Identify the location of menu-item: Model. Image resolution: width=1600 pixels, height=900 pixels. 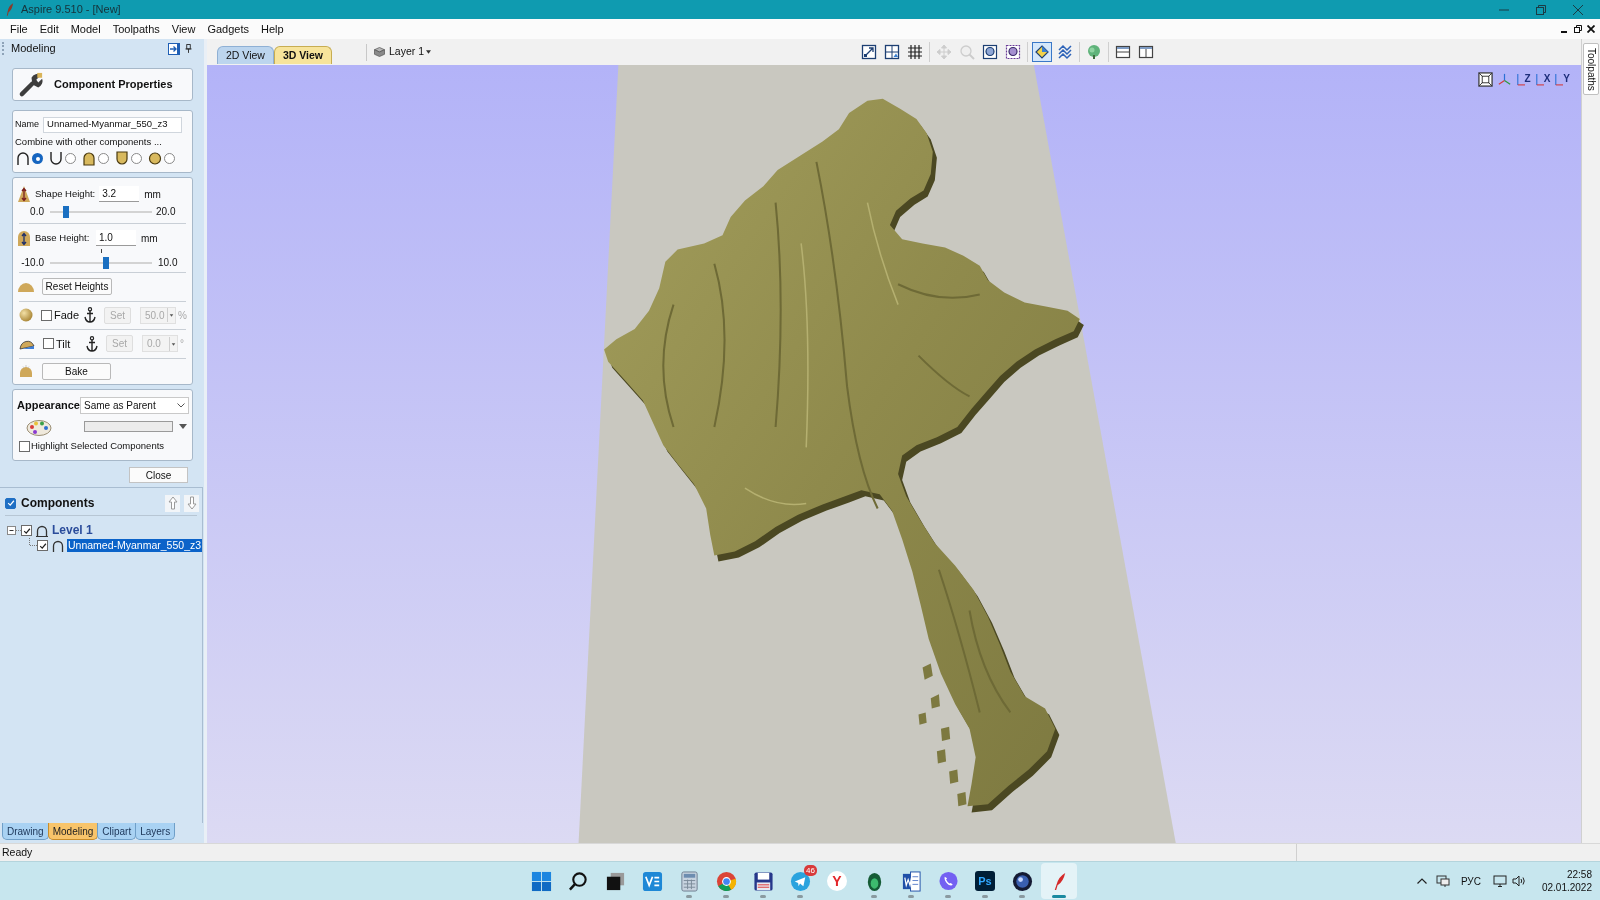
(85, 29).